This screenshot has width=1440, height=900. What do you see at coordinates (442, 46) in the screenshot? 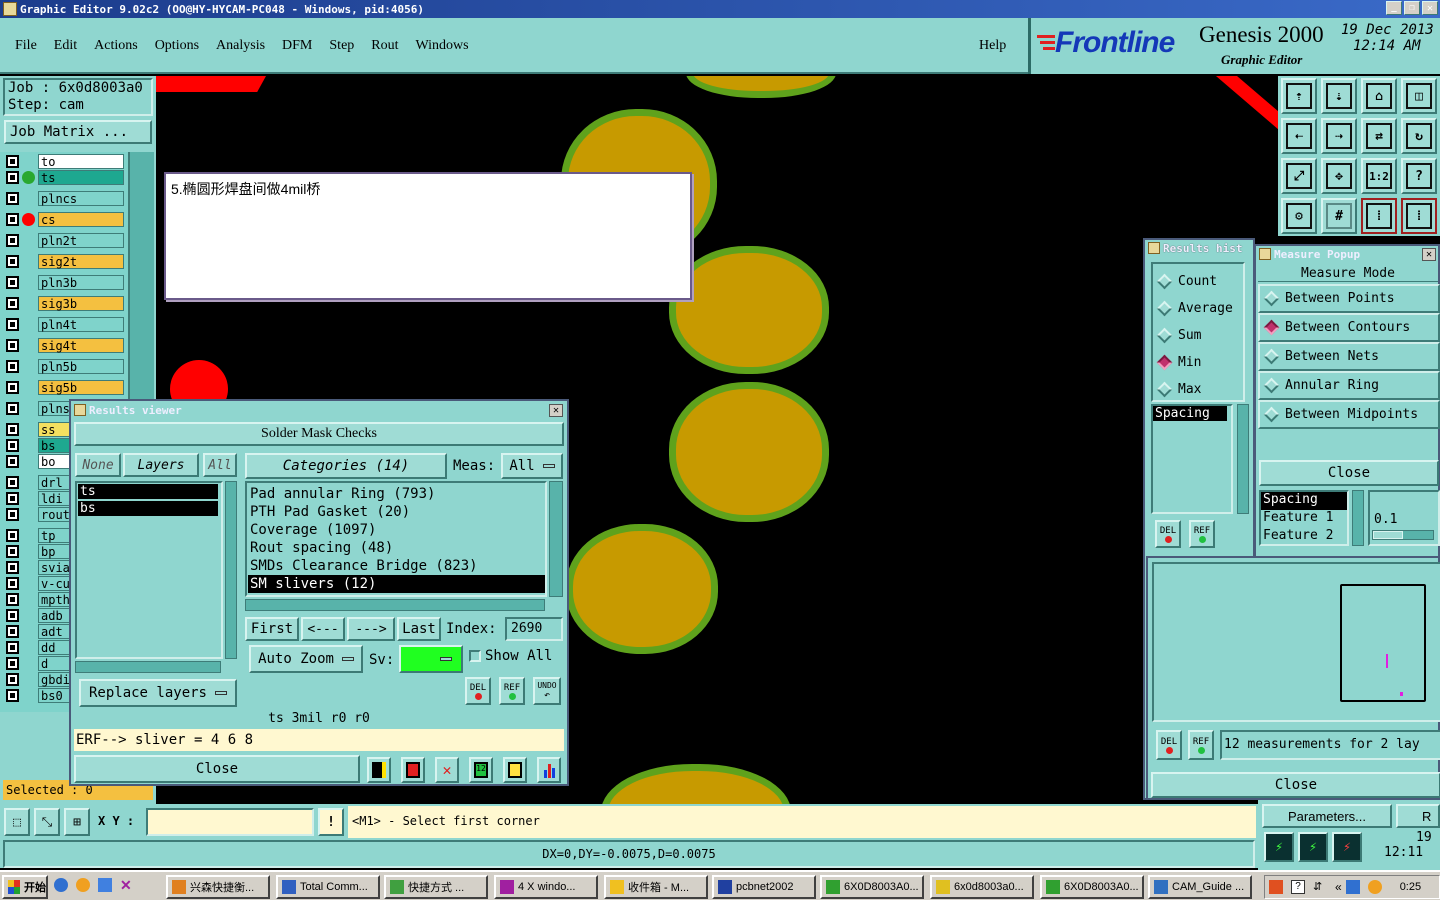
I see `menu-windows: Windows` at bounding box center [442, 46].